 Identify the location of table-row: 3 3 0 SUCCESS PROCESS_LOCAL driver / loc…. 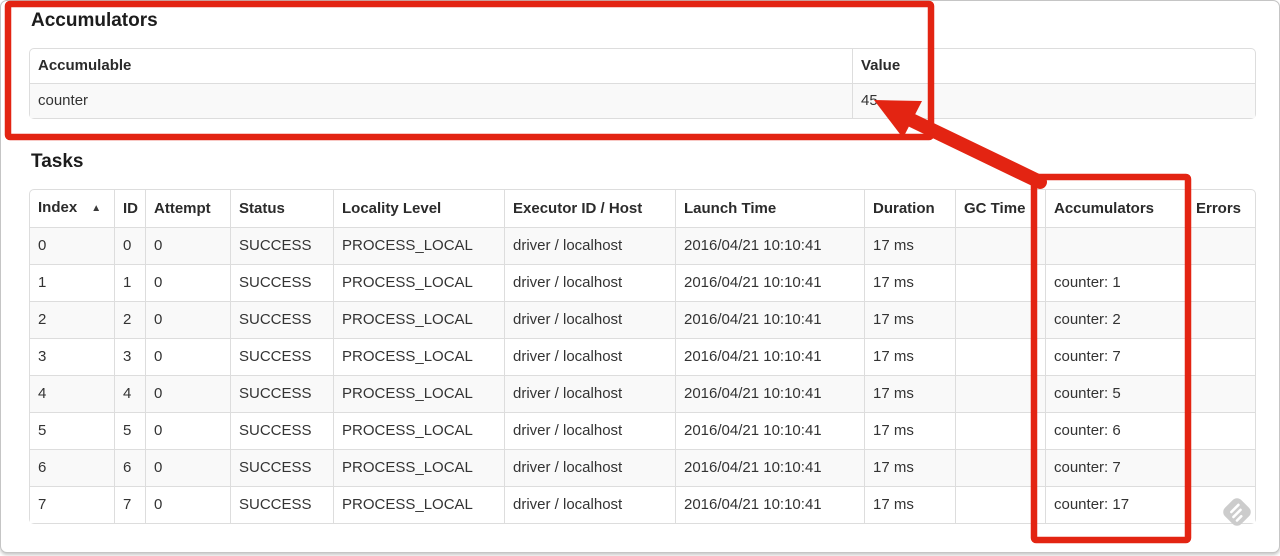
(642, 356).